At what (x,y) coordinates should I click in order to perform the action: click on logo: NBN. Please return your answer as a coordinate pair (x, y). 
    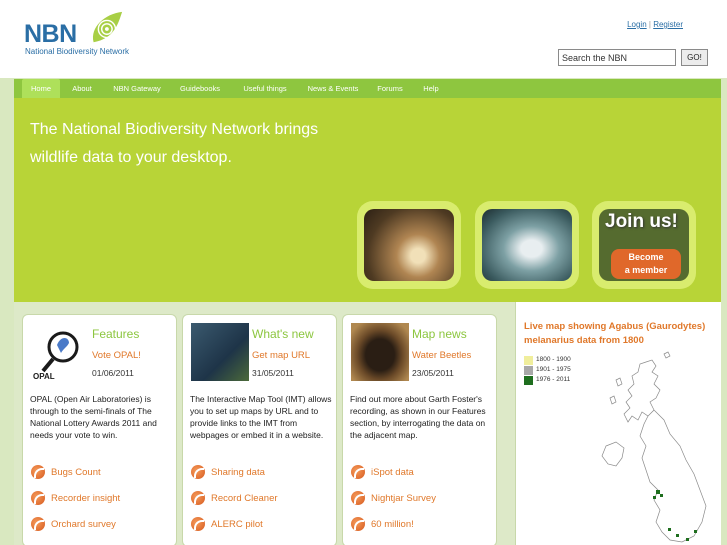
    Looking at the image, I should click on (50, 34).